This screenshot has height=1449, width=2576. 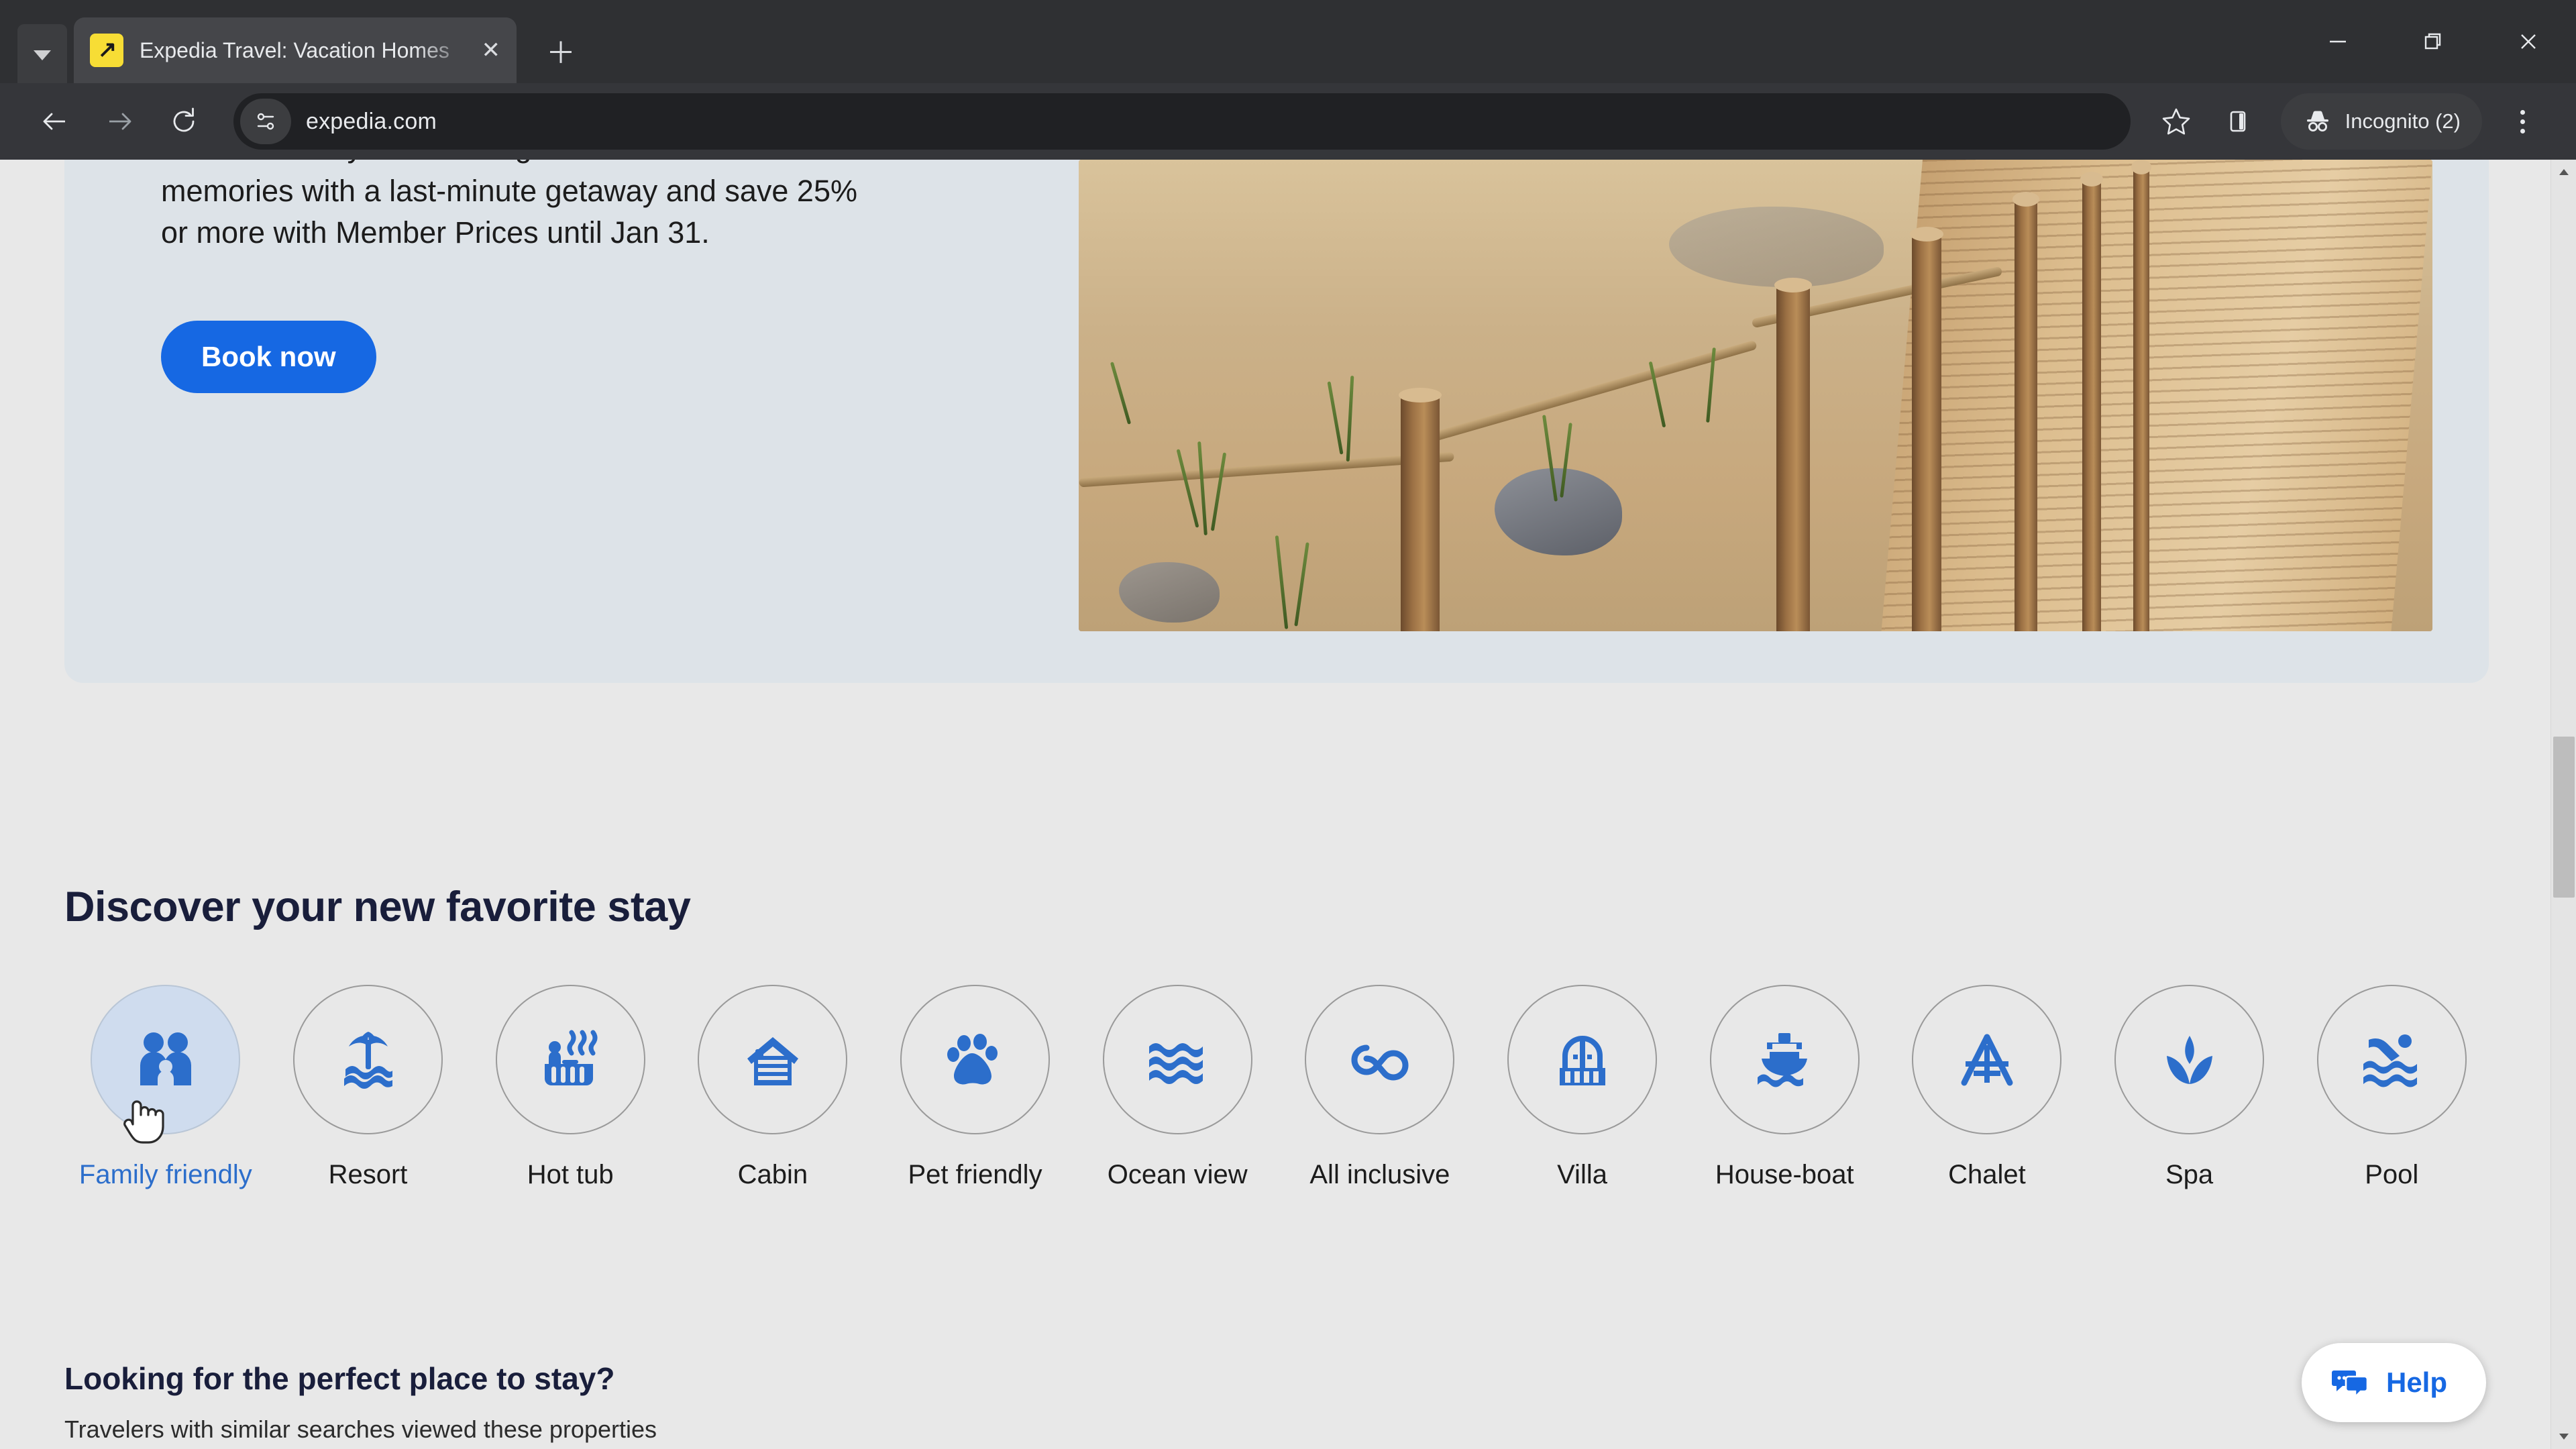 What do you see at coordinates (268, 357) in the screenshot?
I see `book-now-button: Book now` at bounding box center [268, 357].